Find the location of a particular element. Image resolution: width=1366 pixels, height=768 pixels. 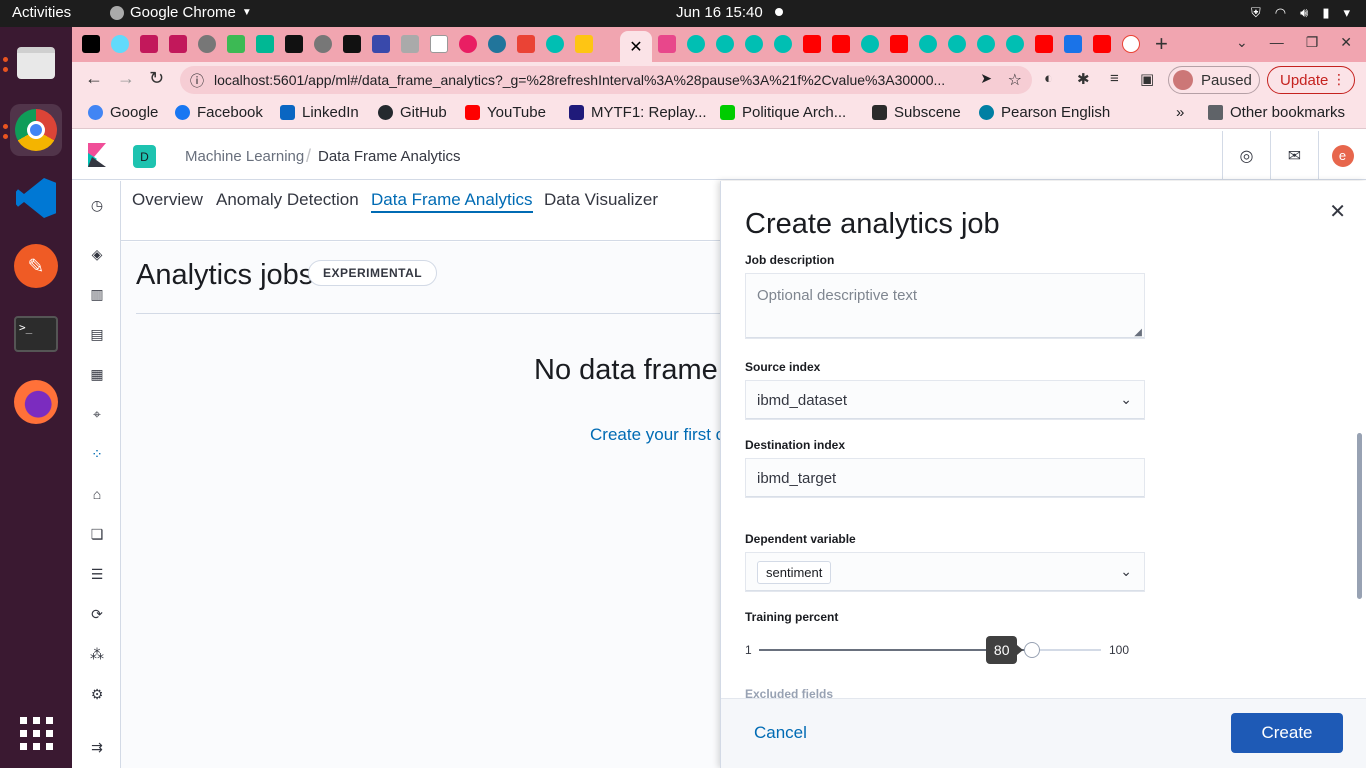

activities-button: Activities is located at coordinates (41, 12).